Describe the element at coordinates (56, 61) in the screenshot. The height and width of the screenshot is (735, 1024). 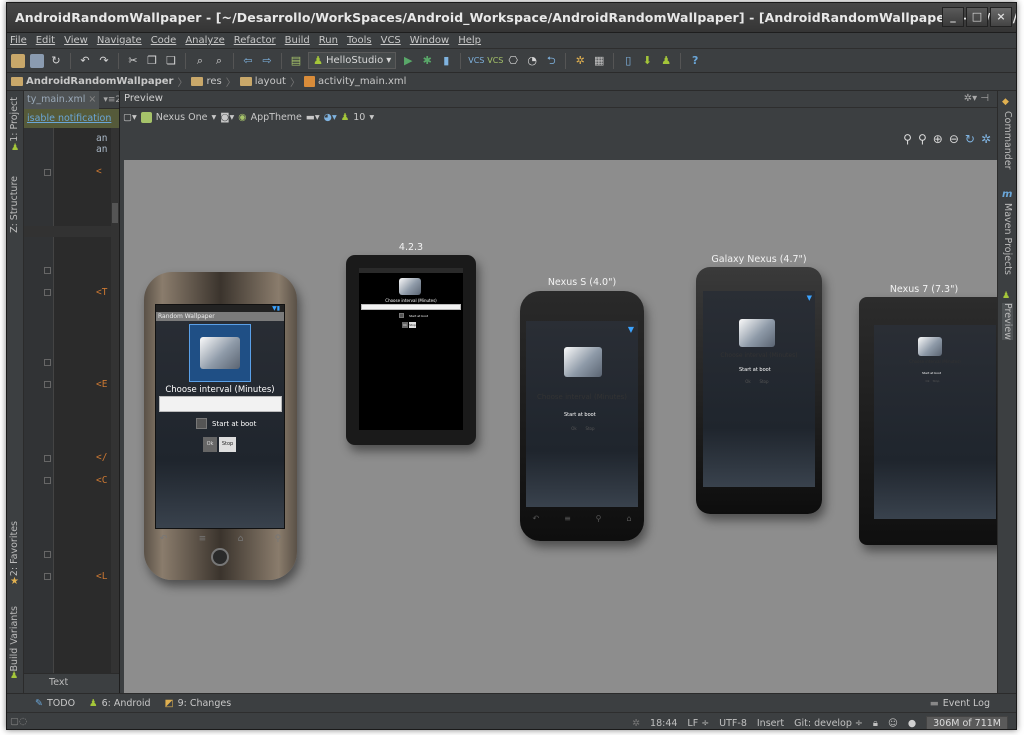
I see `sync-icon: ↻` at that location.